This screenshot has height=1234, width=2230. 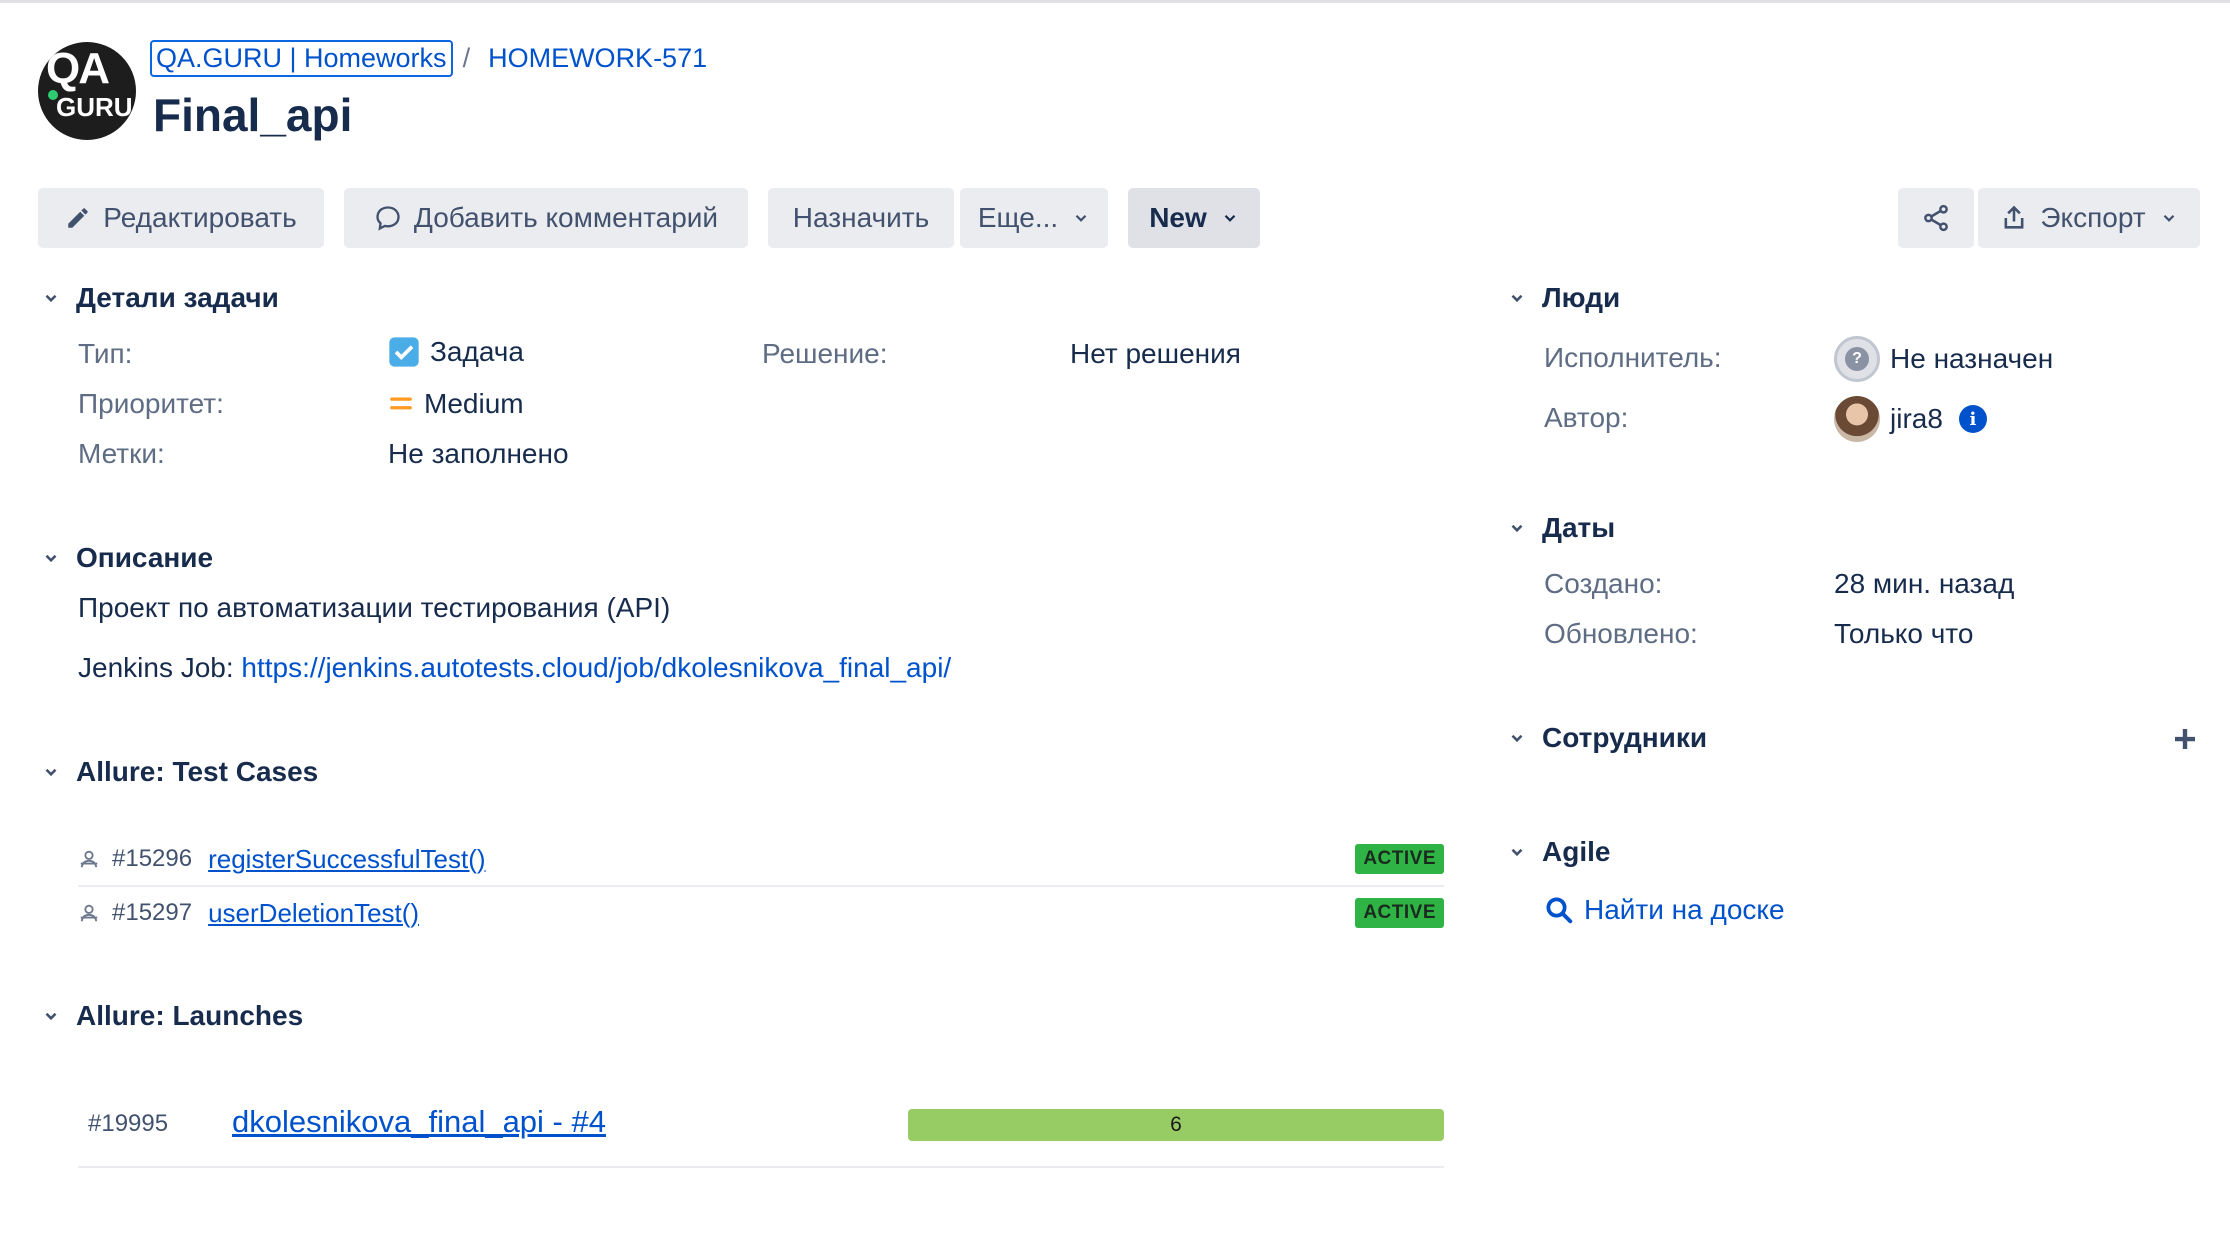 What do you see at coordinates (301, 58) in the screenshot?
I see `breadcrumb-project-link: QA.GURU | Homeworks` at bounding box center [301, 58].